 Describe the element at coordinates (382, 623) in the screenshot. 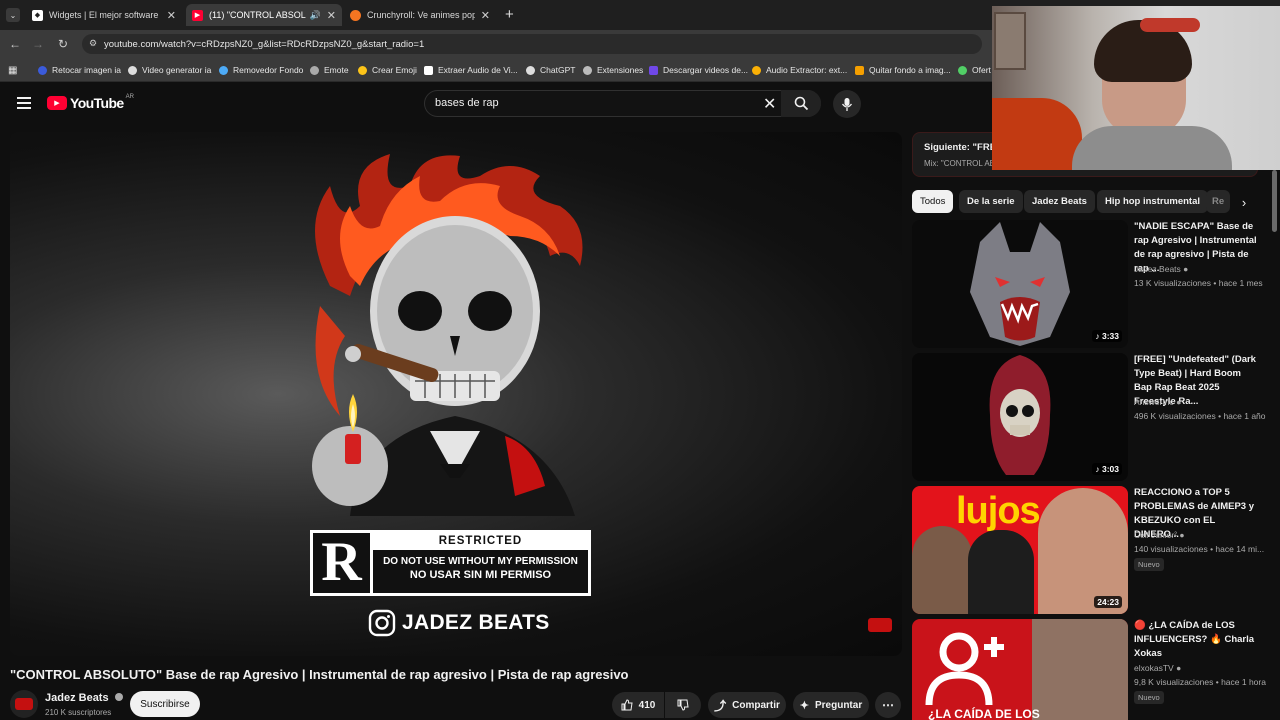

I see `instagram-icon` at that location.